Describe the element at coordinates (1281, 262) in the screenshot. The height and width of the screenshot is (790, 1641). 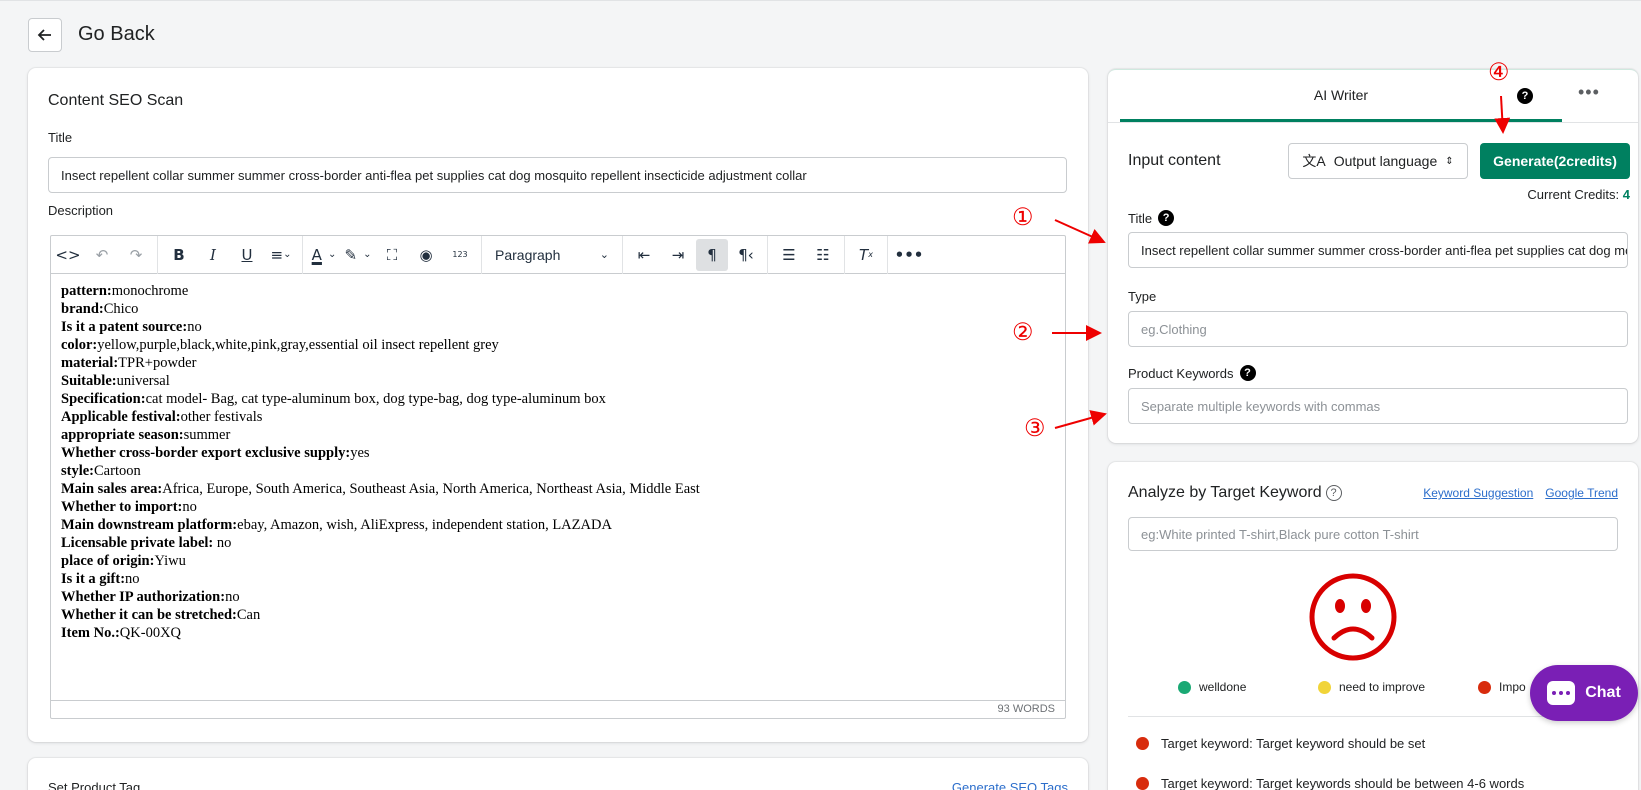
I see `annotation-overlay` at that location.